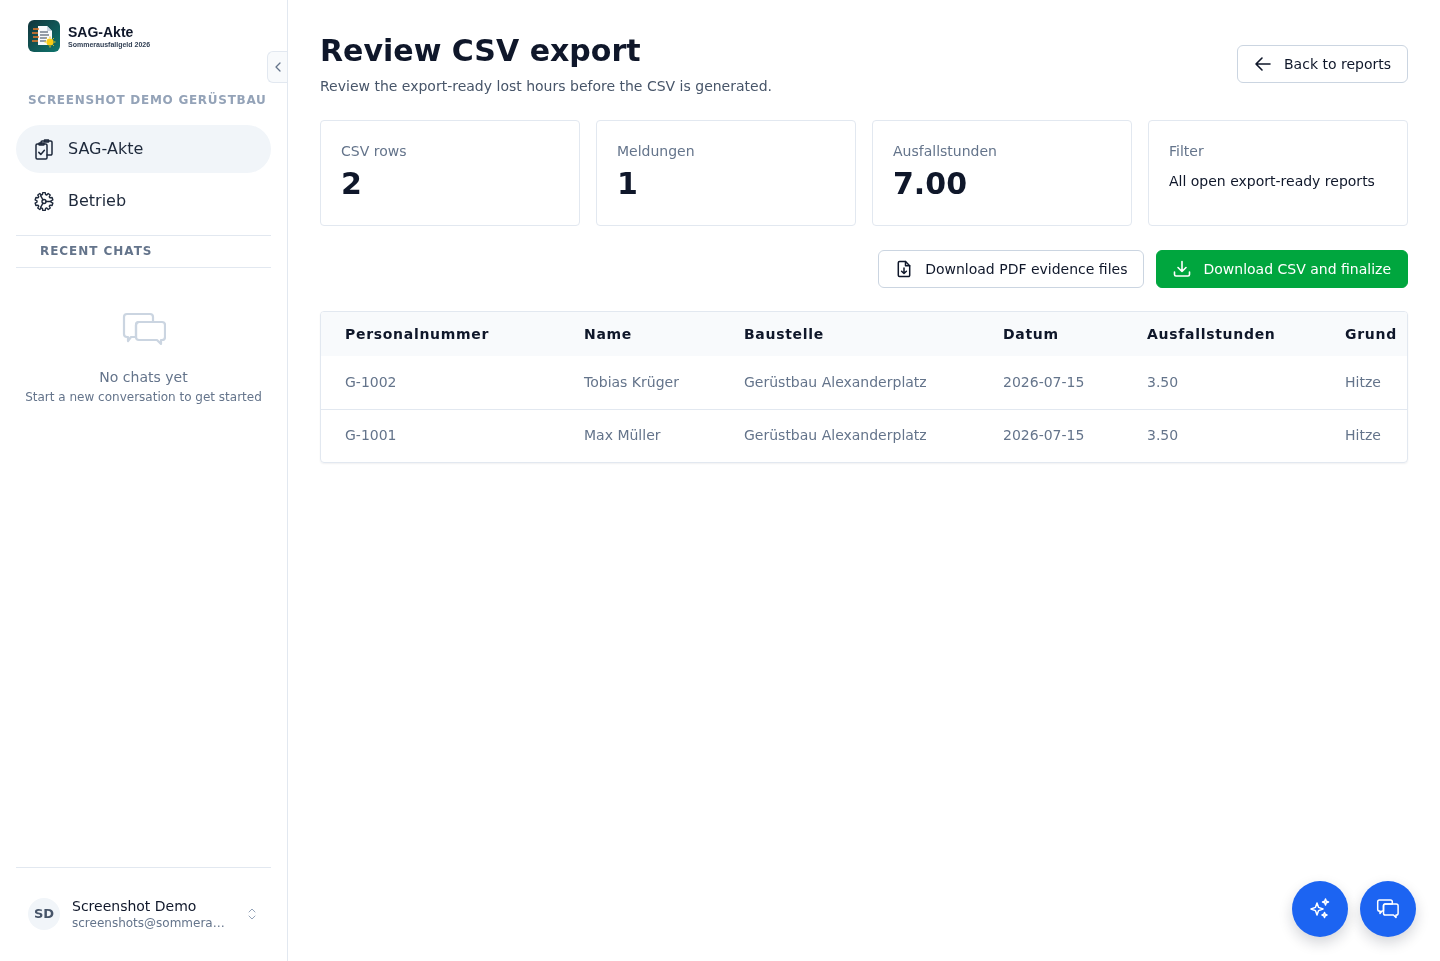  Describe the element at coordinates (440, 334) in the screenshot. I see `column-header: Personalnummer` at that location.